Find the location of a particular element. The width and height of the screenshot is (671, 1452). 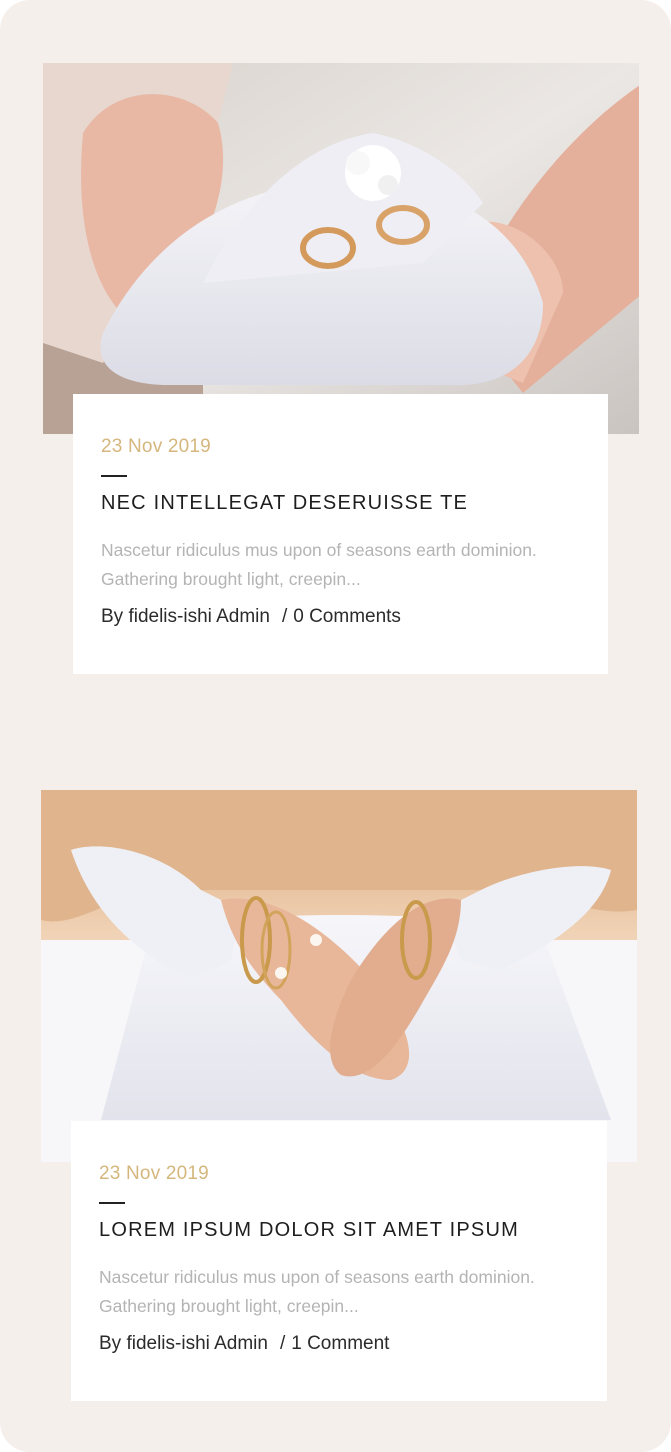

post-meta: By fidelis-ishi Admin /1 Comment is located at coordinates (244, 1344).